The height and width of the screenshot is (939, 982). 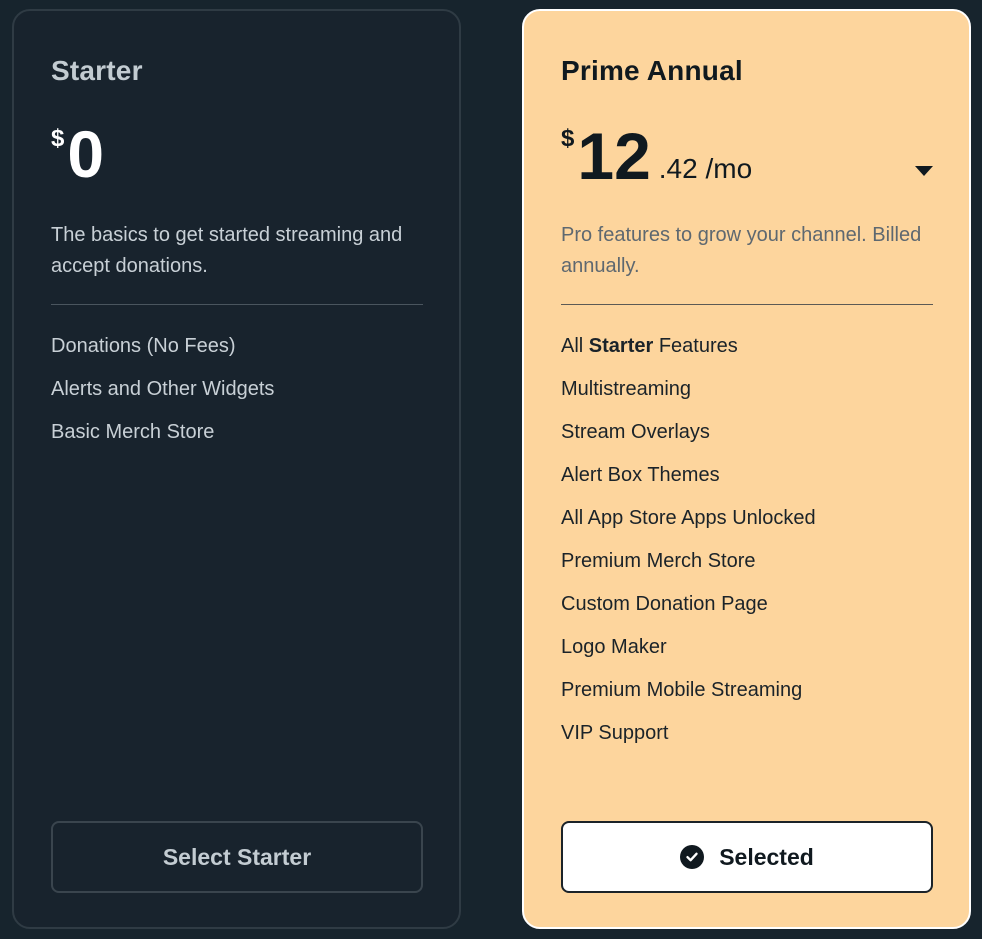 What do you see at coordinates (688, 518) in the screenshot?
I see `feature-item: All App Store Apps Unlocked` at bounding box center [688, 518].